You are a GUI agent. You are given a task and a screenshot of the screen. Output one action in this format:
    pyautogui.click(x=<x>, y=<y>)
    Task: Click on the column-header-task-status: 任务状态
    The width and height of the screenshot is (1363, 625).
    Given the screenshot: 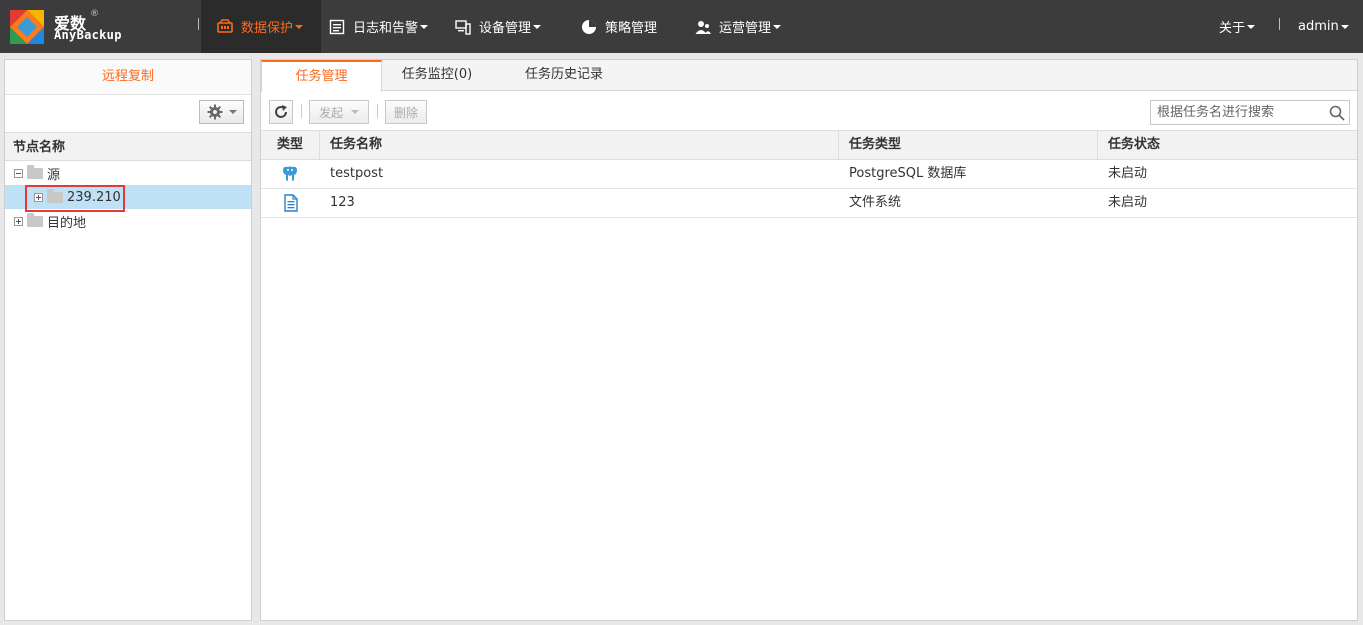 What is the action you would take?
    pyautogui.click(x=1227, y=145)
    